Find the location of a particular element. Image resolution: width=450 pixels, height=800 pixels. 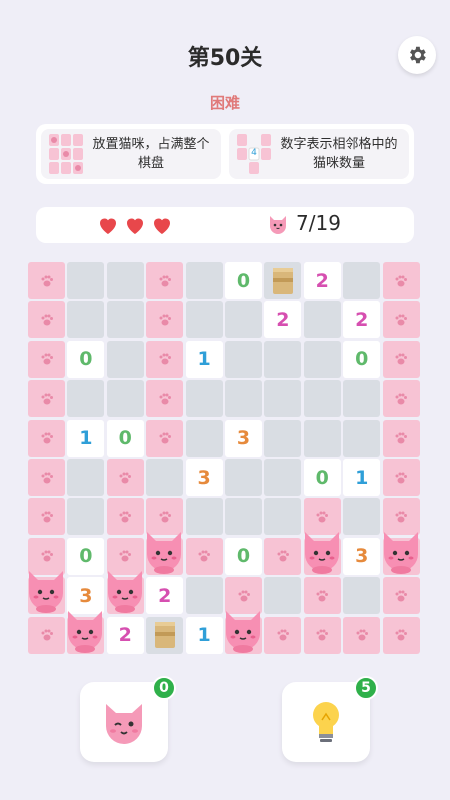

bulb-hint-button: 5 is located at coordinates (330, 719).